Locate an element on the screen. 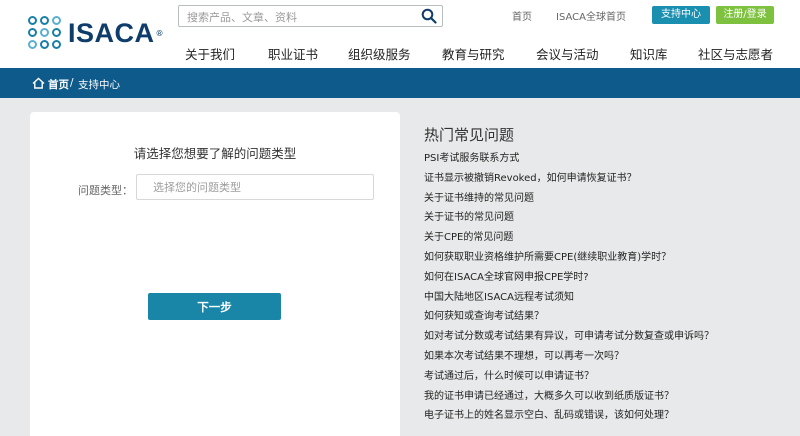  form-title: 请选择您想要了解的问题类型 is located at coordinates (215, 153).